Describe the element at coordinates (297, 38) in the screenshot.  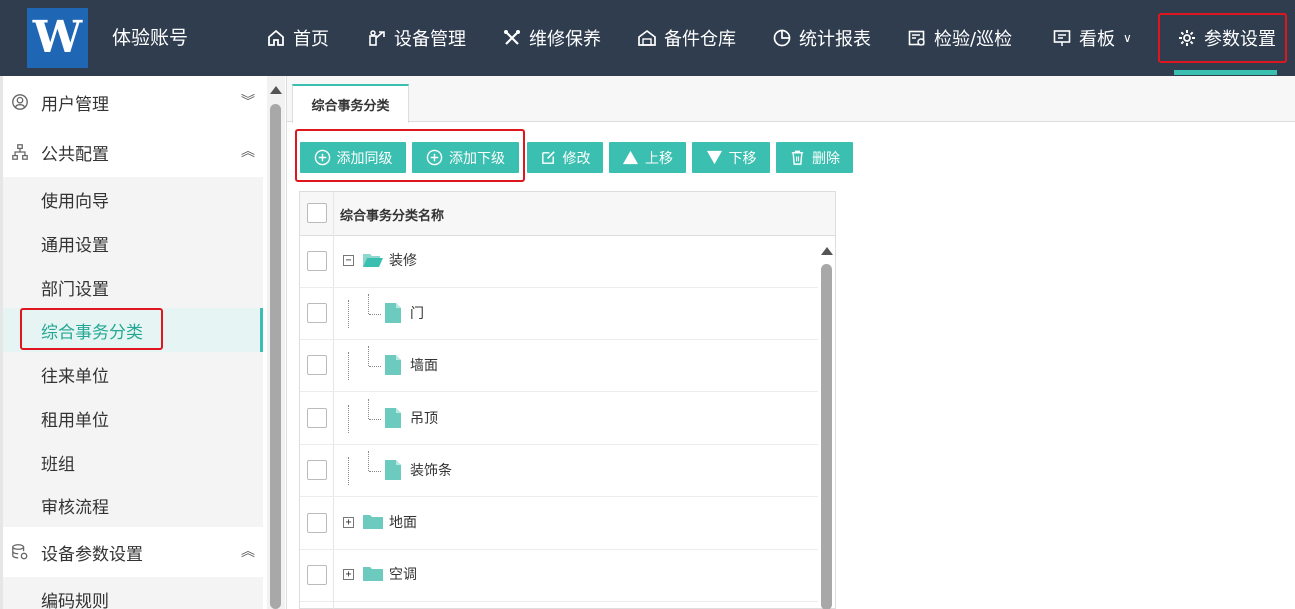
I see `nav-home: 首页` at that location.